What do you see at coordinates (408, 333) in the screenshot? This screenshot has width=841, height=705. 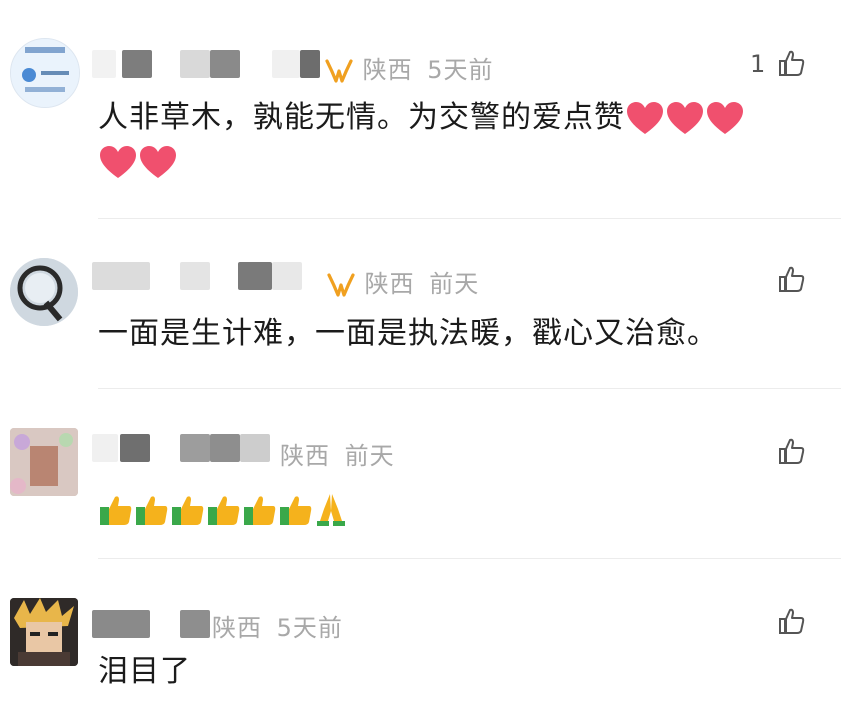 I see `comment-text: 一面是生计难，一面是执法暖，戳心又治愈。` at bounding box center [408, 333].